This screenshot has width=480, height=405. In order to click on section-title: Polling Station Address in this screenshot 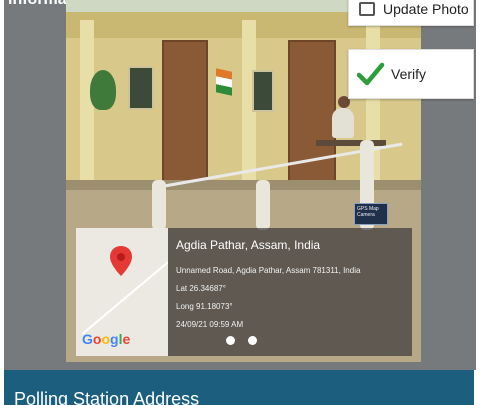, I will do `click(107, 397)`.